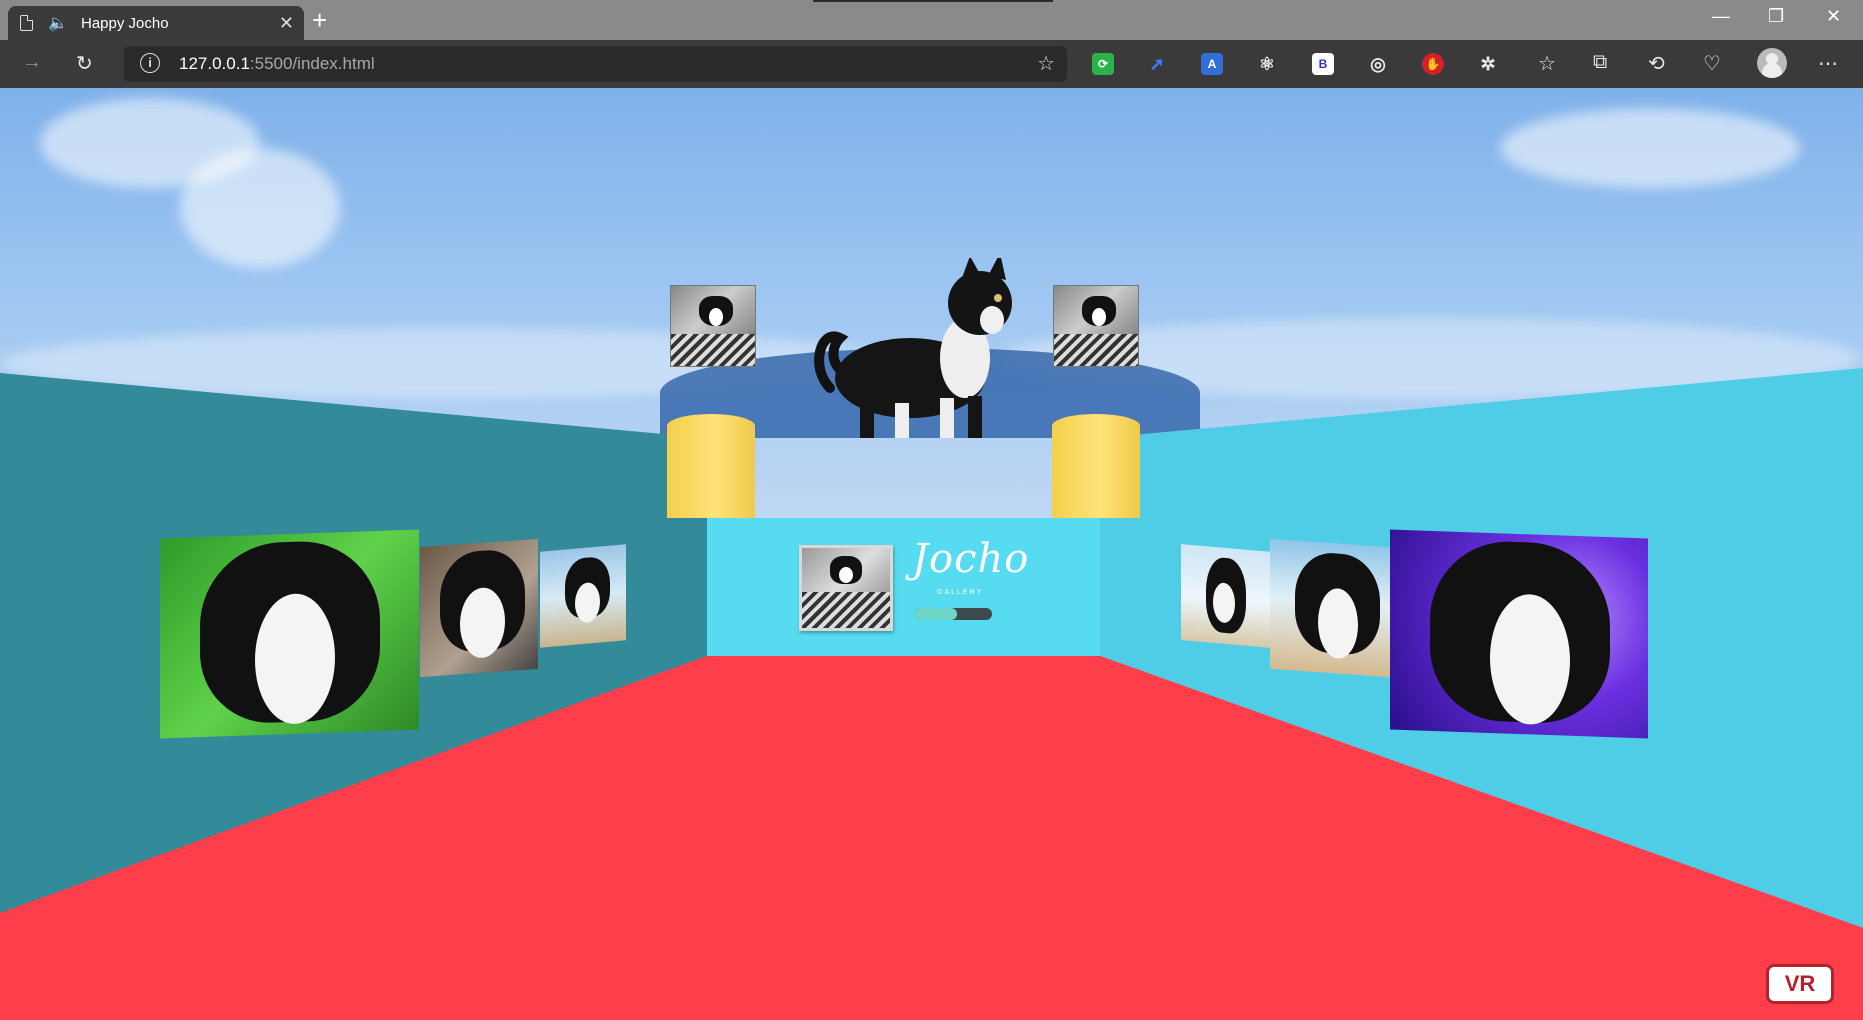 The image size is (1863, 1020). I want to click on tab-title: Happy Jocho, so click(125, 23).